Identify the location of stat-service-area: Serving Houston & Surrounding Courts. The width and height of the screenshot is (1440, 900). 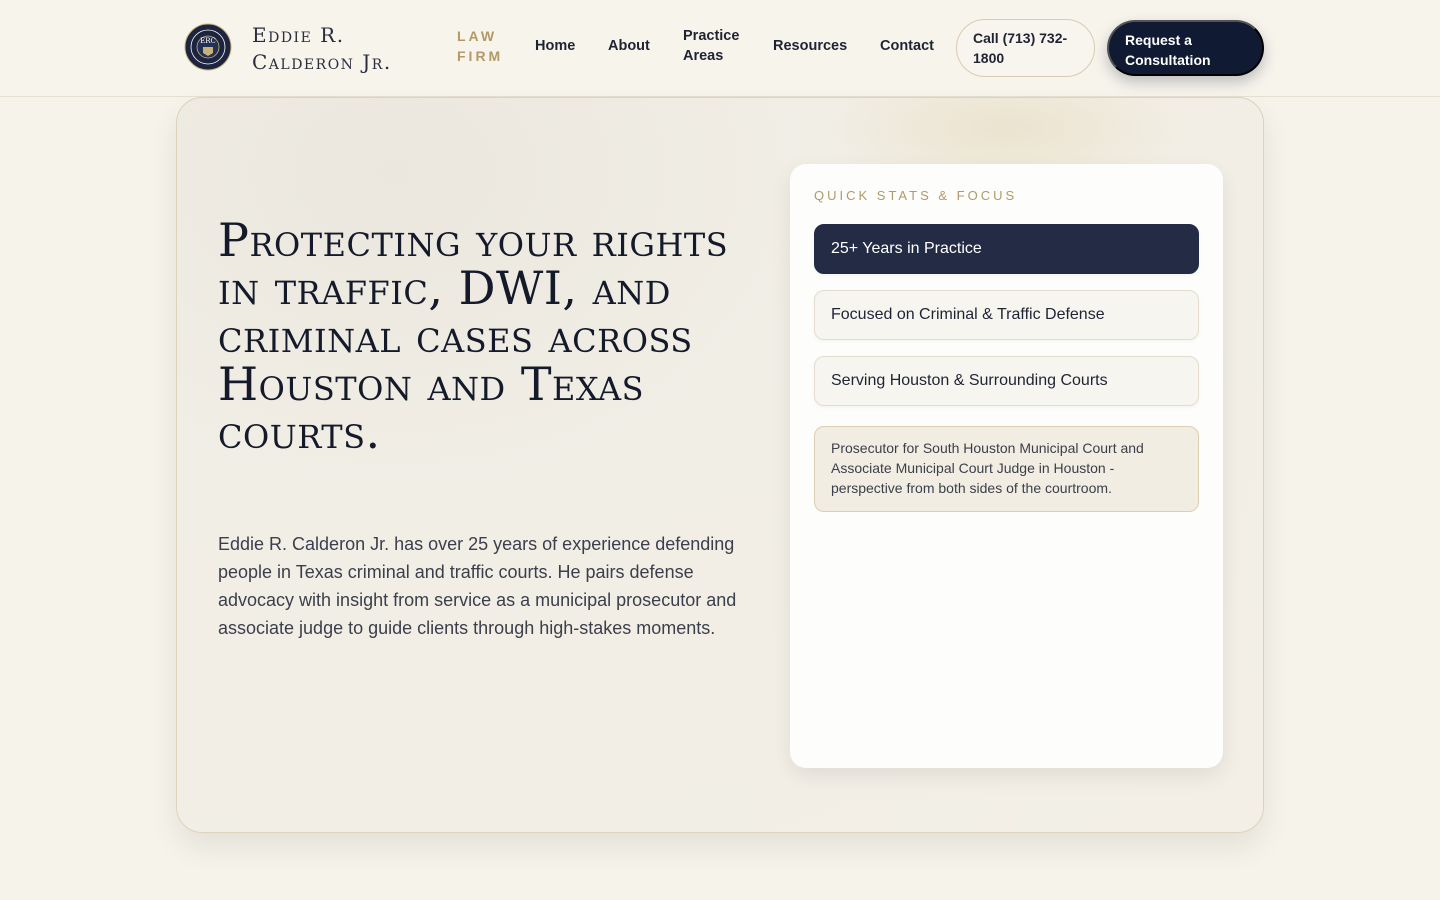
(1006, 381).